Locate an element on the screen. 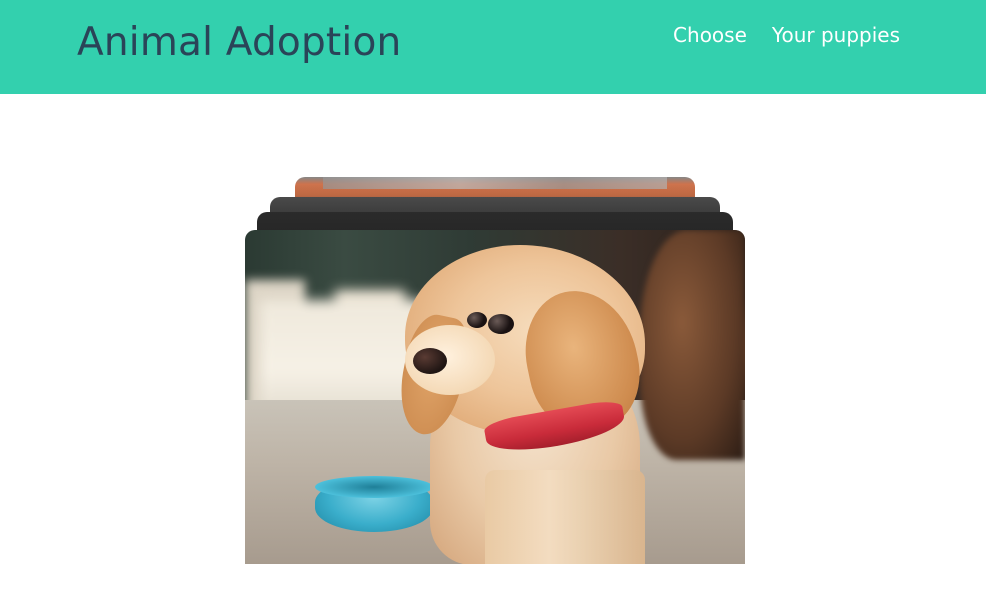  stacked-card-back-1-photo-strip is located at coordinates (495, 183).